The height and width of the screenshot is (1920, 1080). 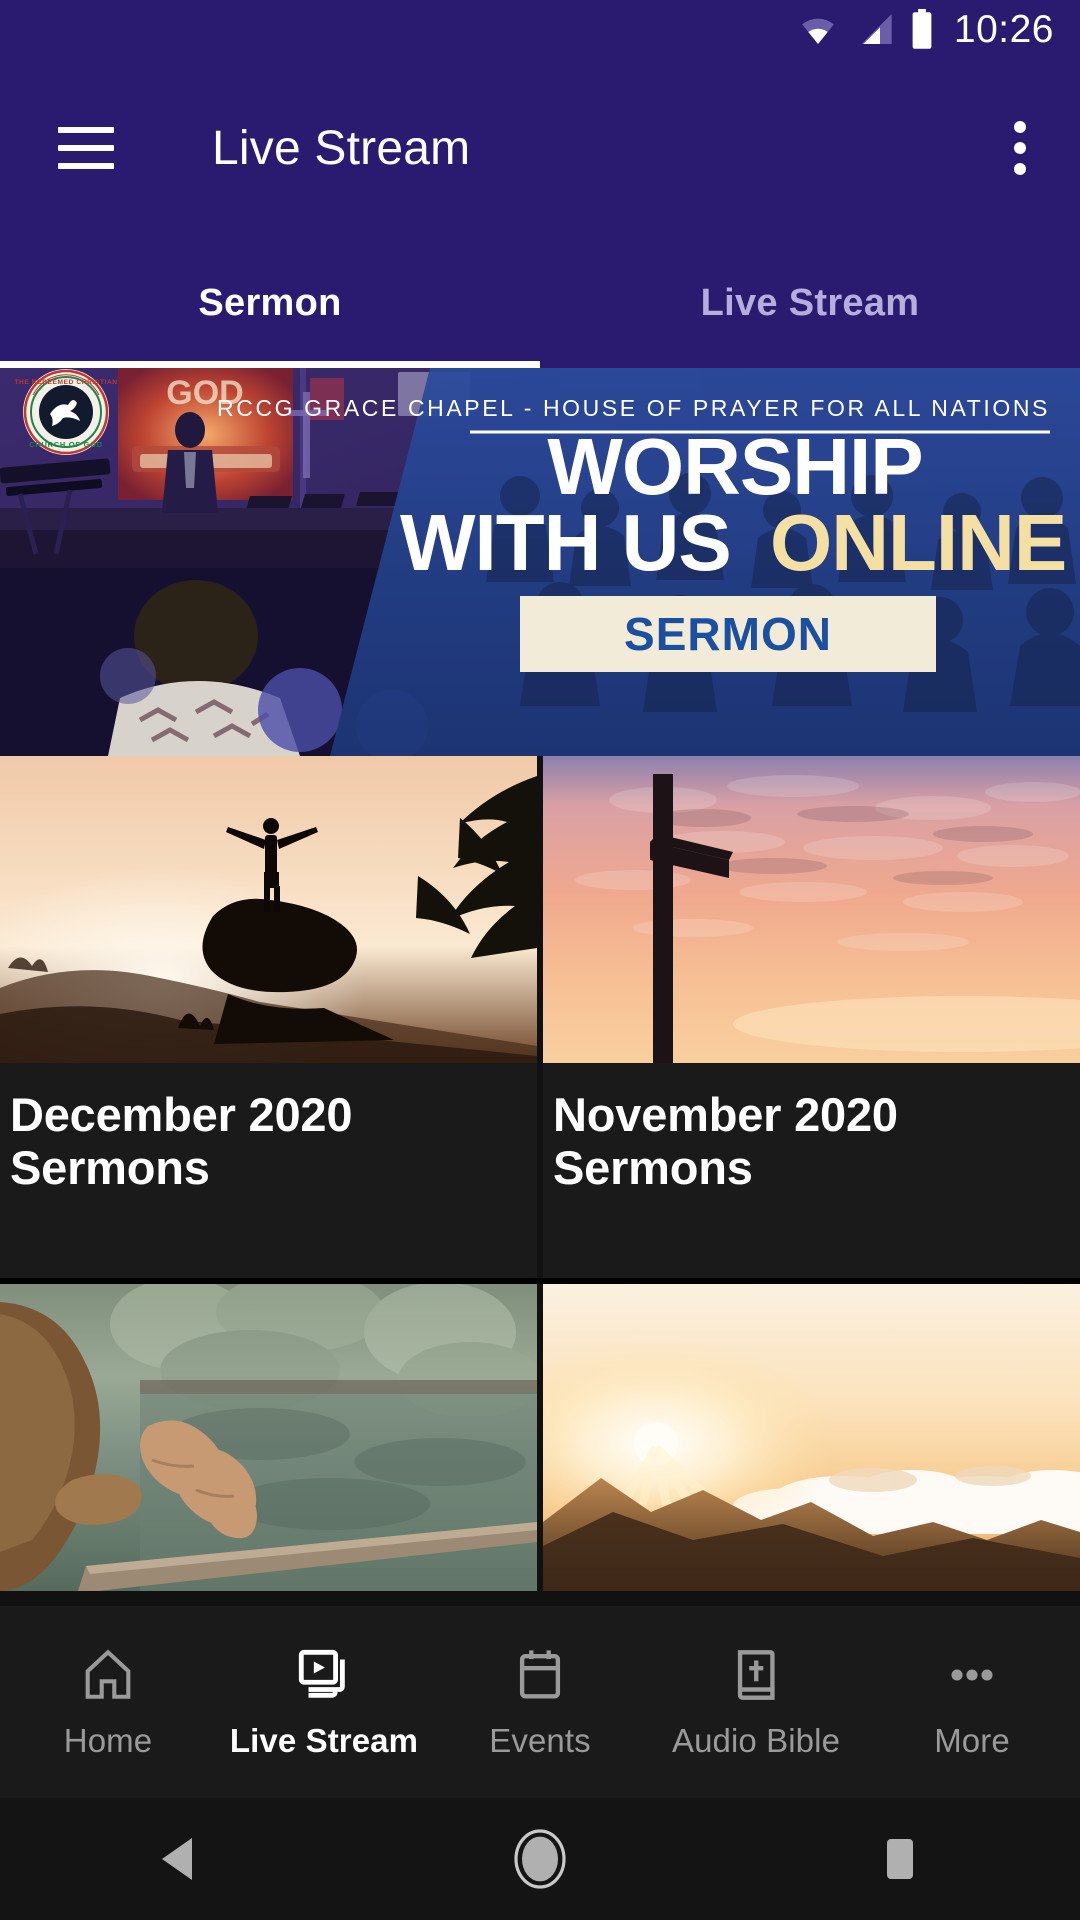 I want to click on sermon-card: December 2020 Sermons, so click(x=268, y=1017).